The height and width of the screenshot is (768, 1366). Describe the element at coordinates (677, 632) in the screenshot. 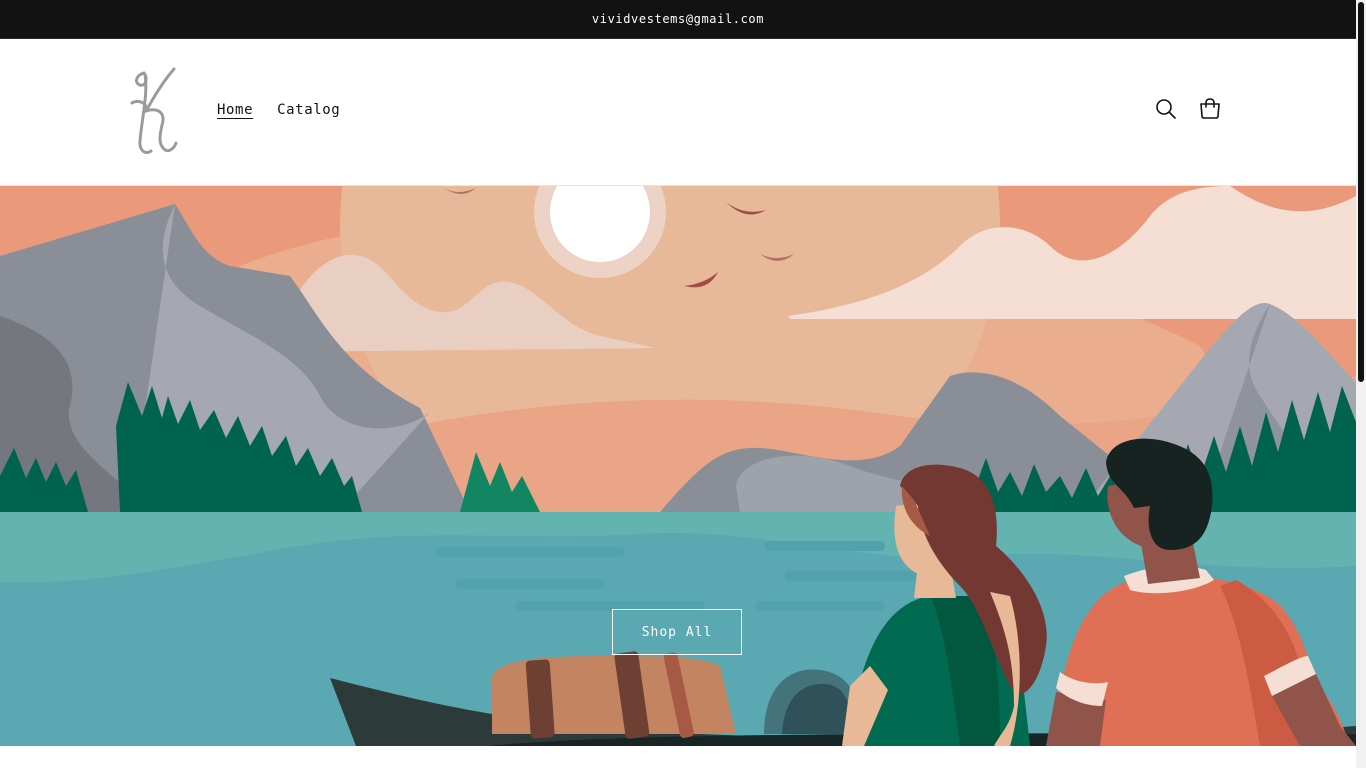

I see `shop-all-button: Shop All` at that location.